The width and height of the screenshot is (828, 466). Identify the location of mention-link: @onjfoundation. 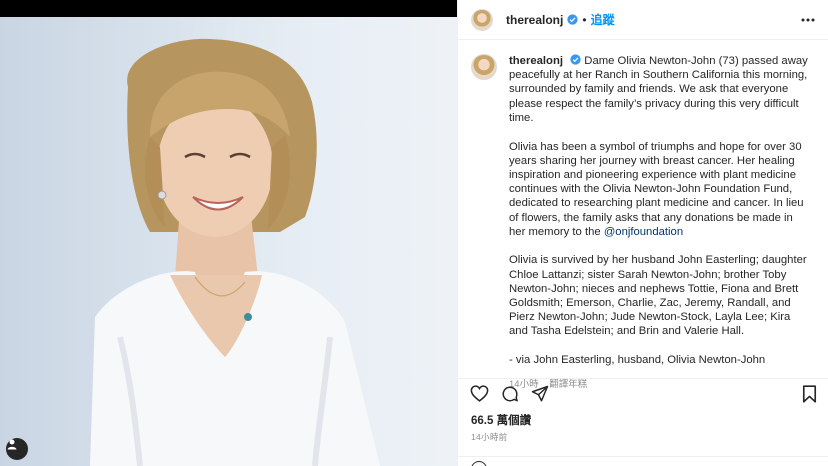
(643, 232).